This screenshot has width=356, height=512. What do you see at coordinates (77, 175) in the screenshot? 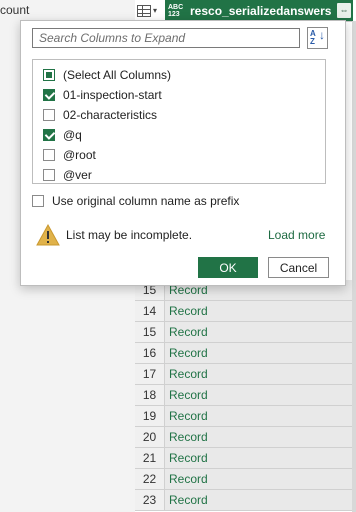
I see `column-option-label: @ver` at bounding box center [77, 175].